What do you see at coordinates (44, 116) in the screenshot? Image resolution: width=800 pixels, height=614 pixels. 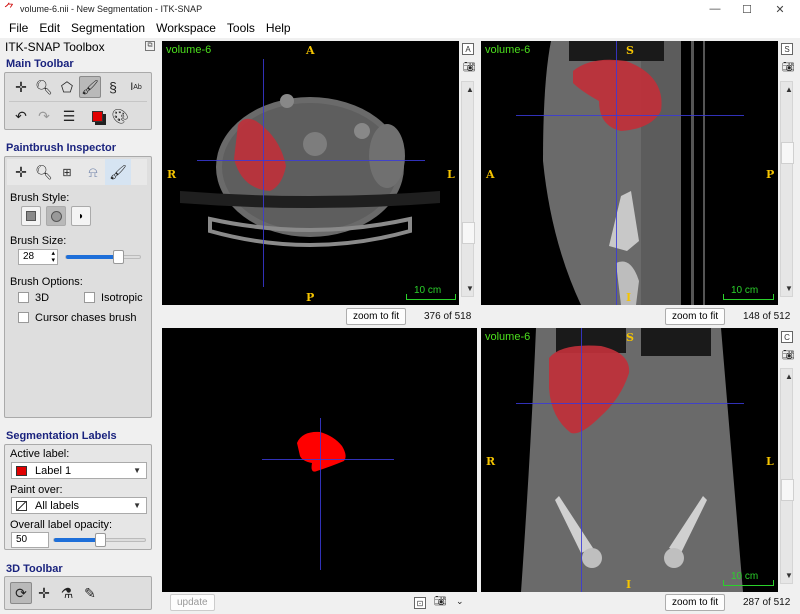 I see `redo-icon: ↷` at bounding box center [44, 116].